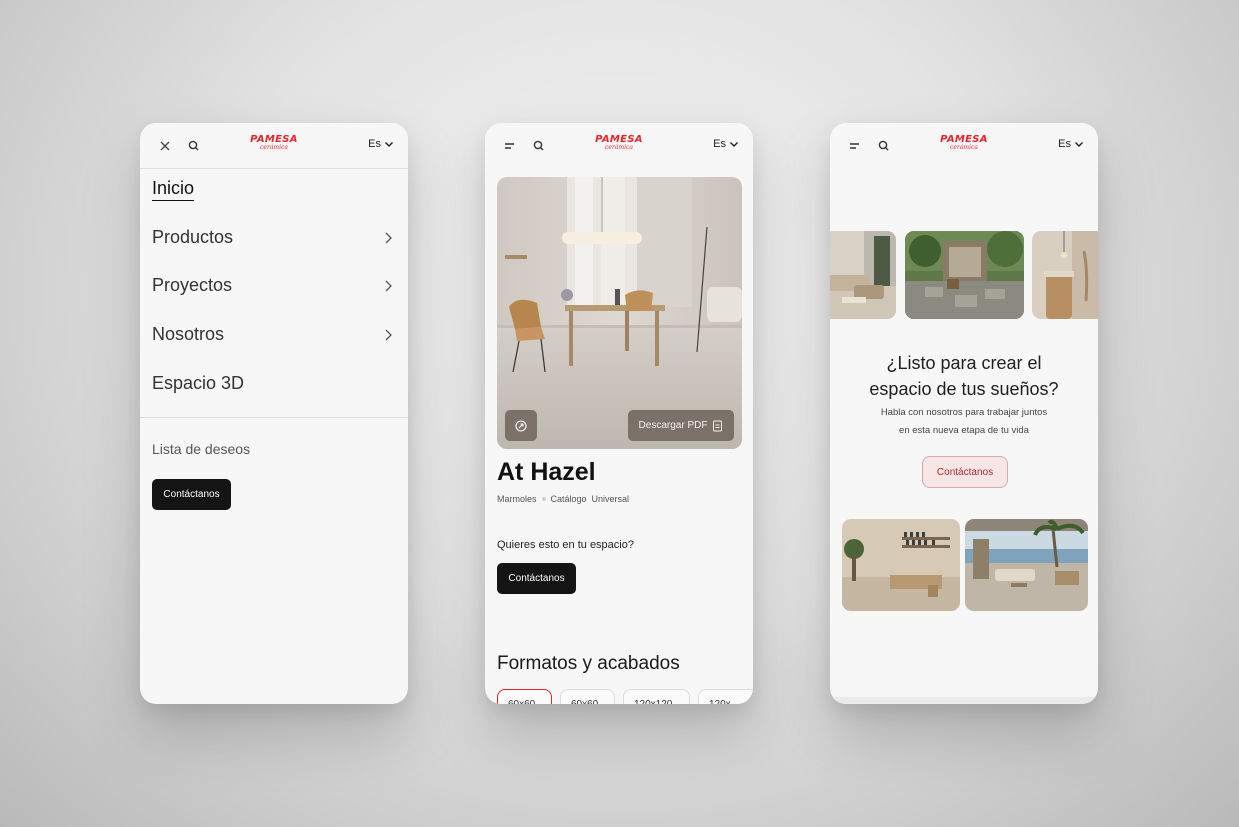  I want to click on menu-item-label: Espacio 3D, so click(198, 383).